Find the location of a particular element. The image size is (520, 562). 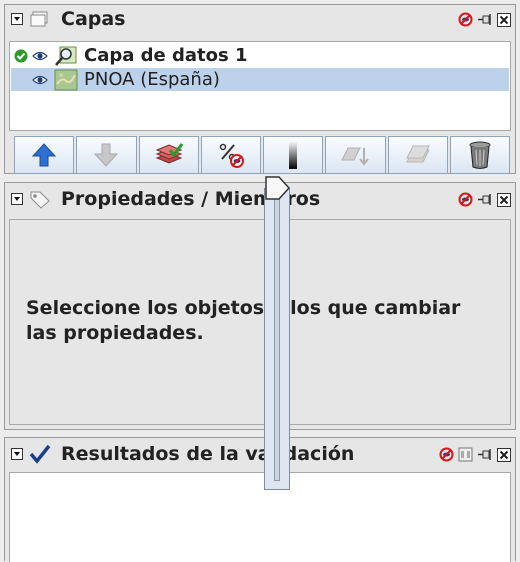

layers-panel-header: Capas is located at coordinates (260, 19).